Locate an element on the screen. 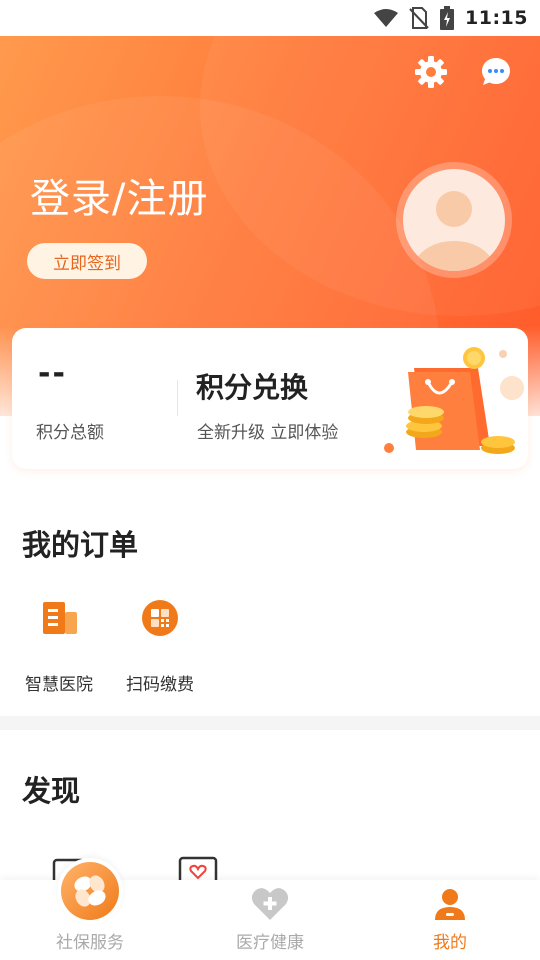  social-security-icon is located at coordinates (90, 891).